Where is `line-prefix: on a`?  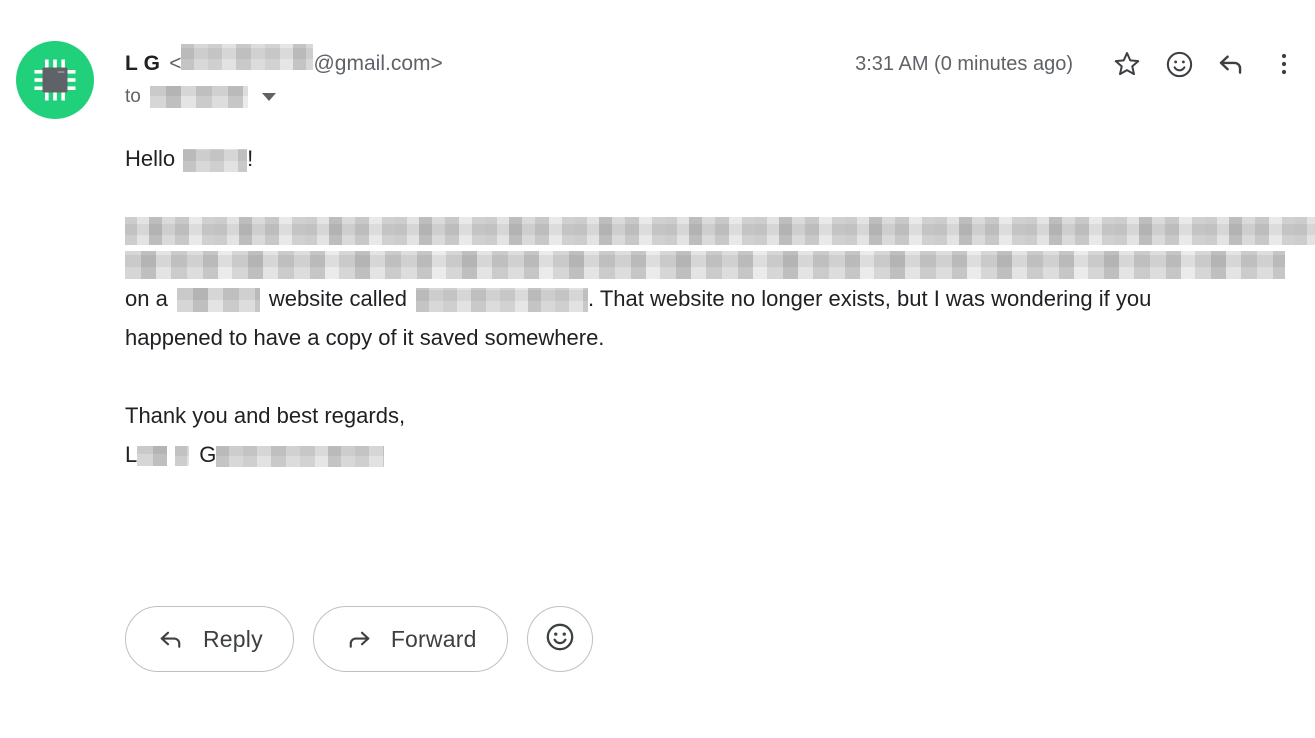
line-prefix: on a is located at coordinates (146, 298).